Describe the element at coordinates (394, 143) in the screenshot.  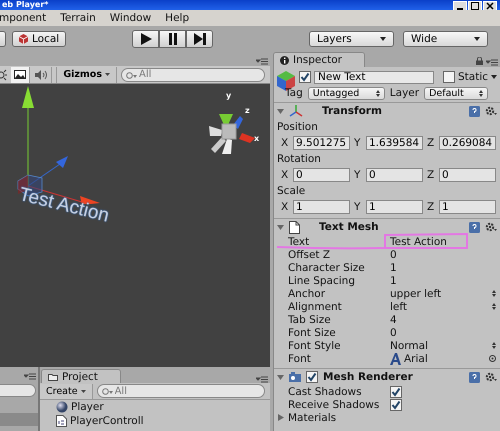
I see `number-field: 1.639584` at that location.